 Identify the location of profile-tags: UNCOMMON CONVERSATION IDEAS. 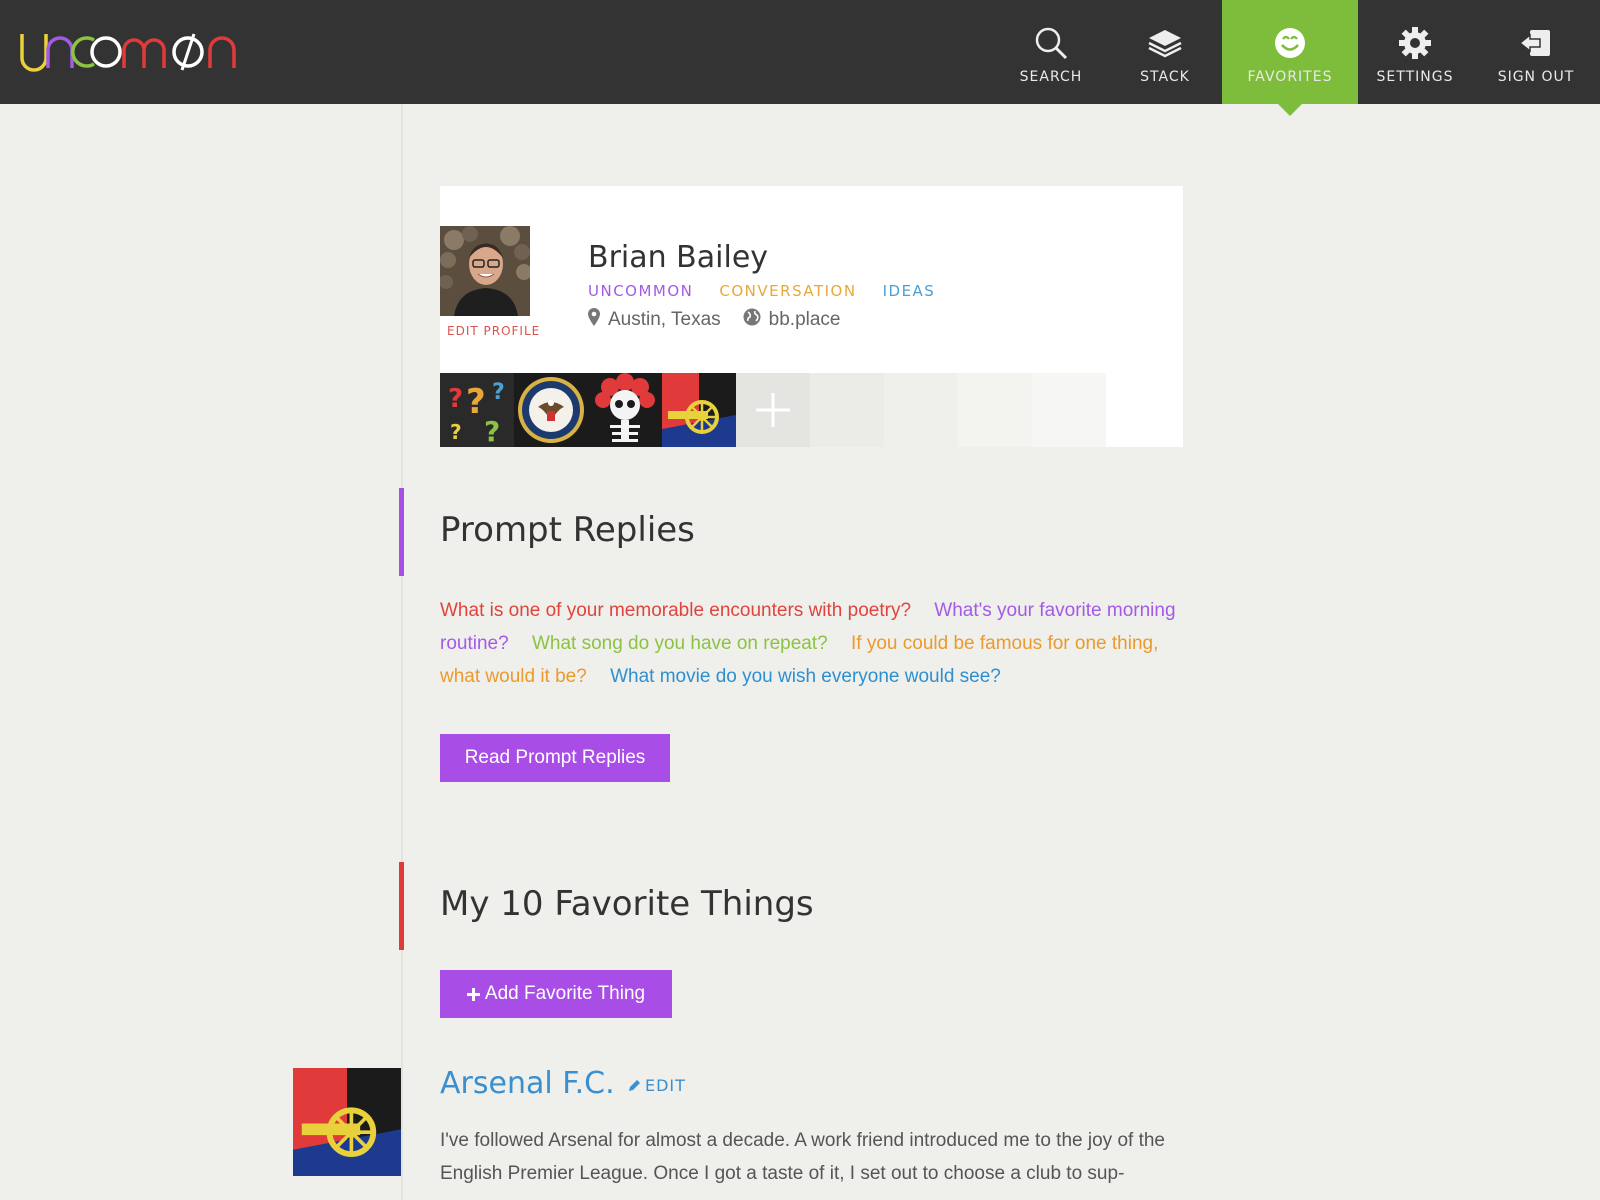
(761, 291).